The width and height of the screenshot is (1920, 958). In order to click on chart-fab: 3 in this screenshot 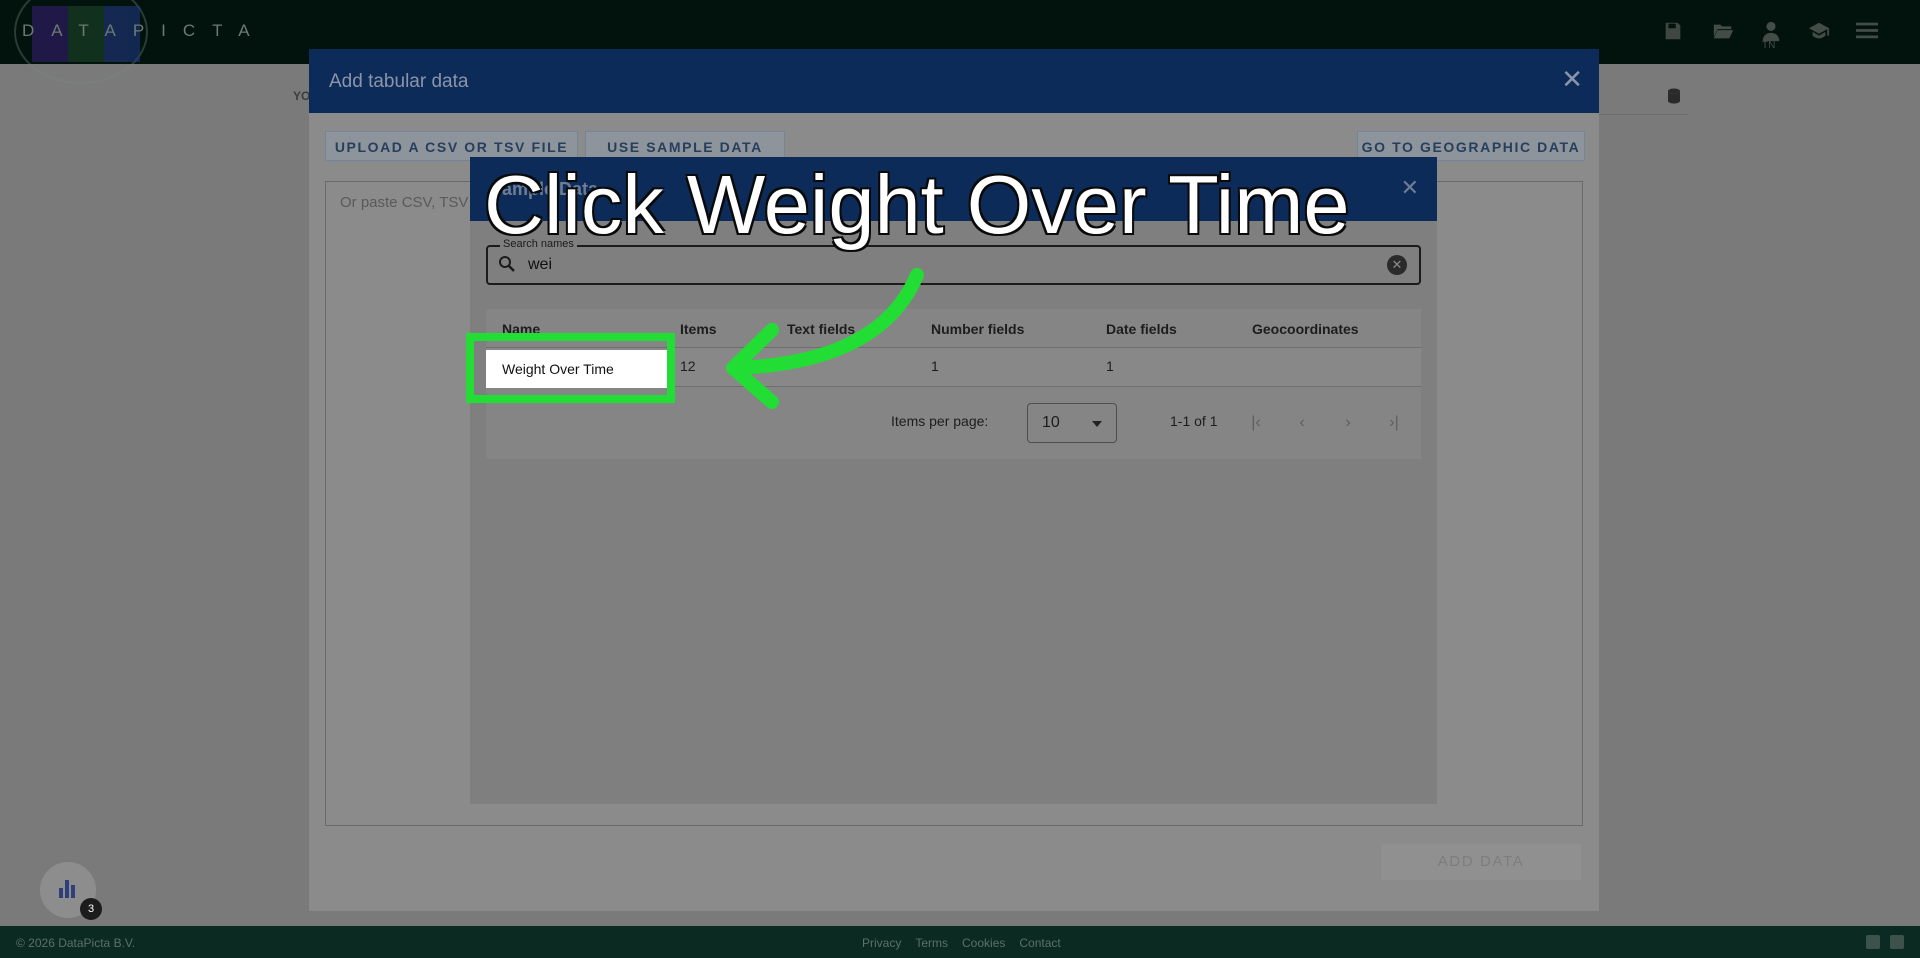, I will do `click(71, 891)`.